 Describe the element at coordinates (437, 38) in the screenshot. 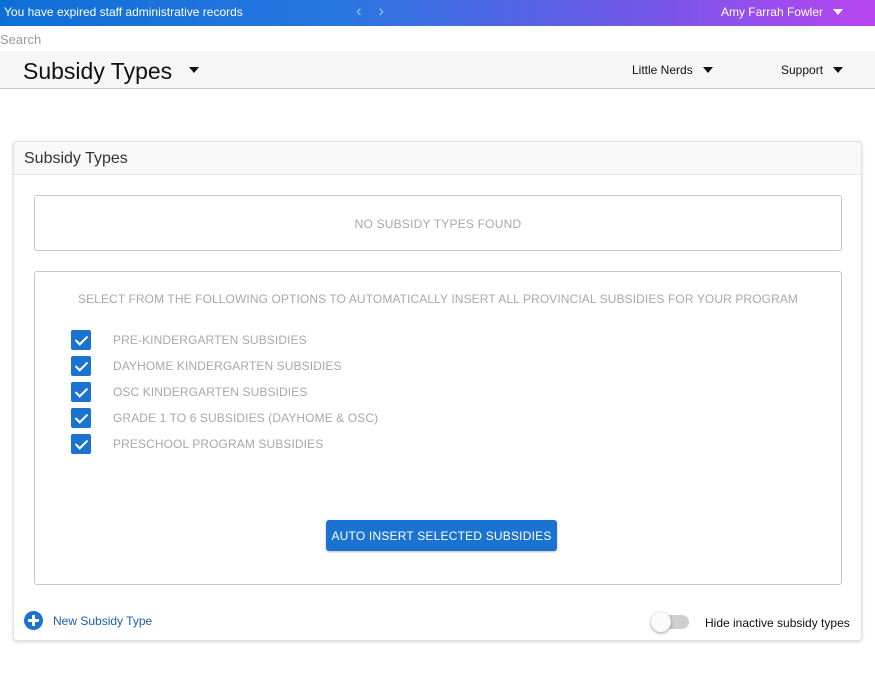

I see `search-row` at that location.